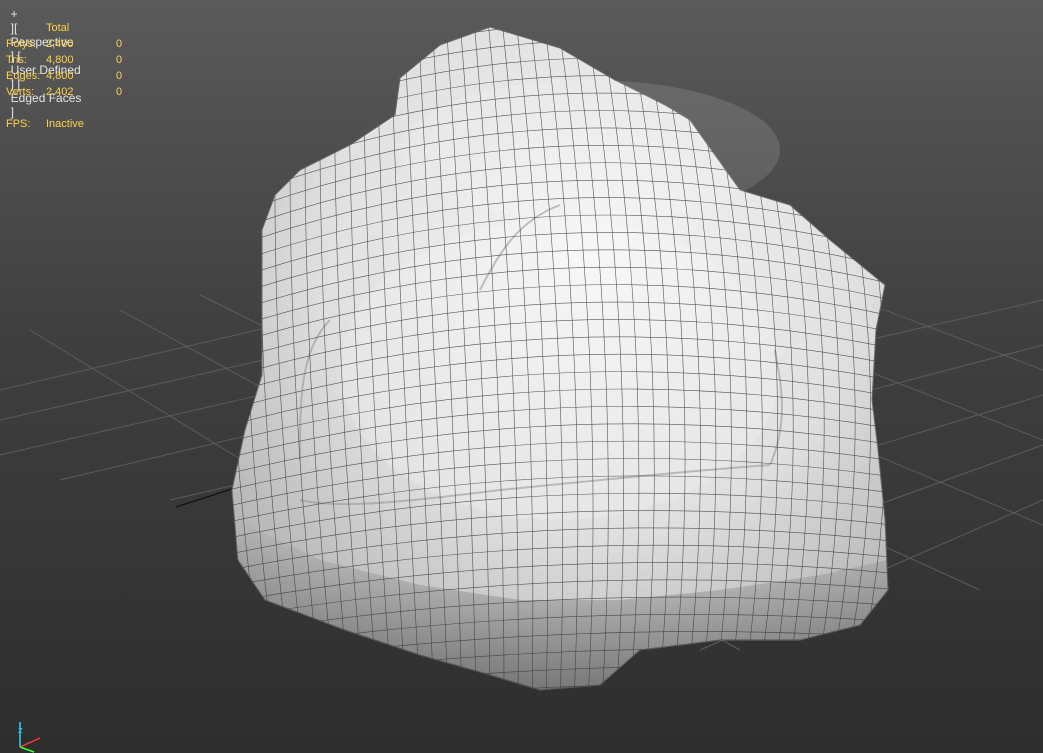 Image resolution: width=1043 pixels, height=753 pixels. What do you see at coordinates (12, 112) in the screenshot?
I see `viewport-bracket: ]` at bounding box center [12, 112].